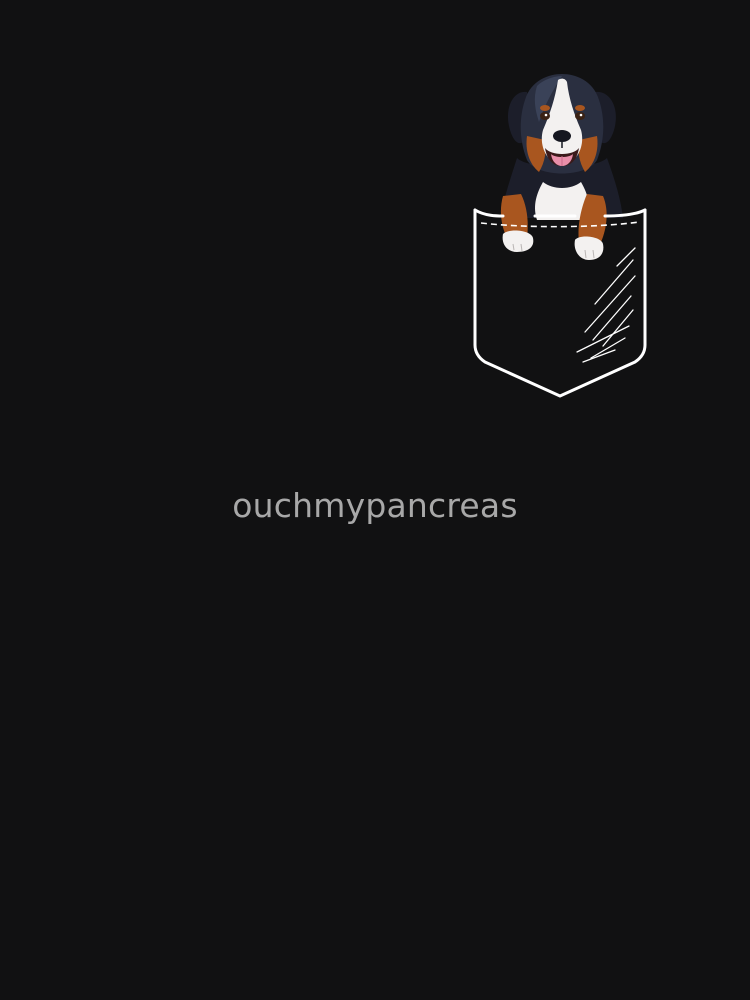  I want to click on dog-right-brow, so click(580, 108).